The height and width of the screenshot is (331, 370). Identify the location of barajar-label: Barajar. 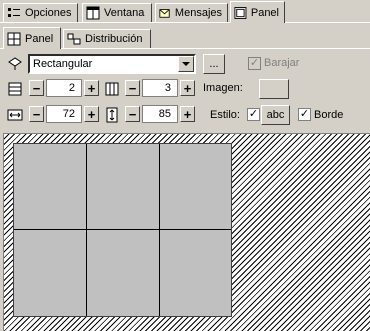
(282, 63).